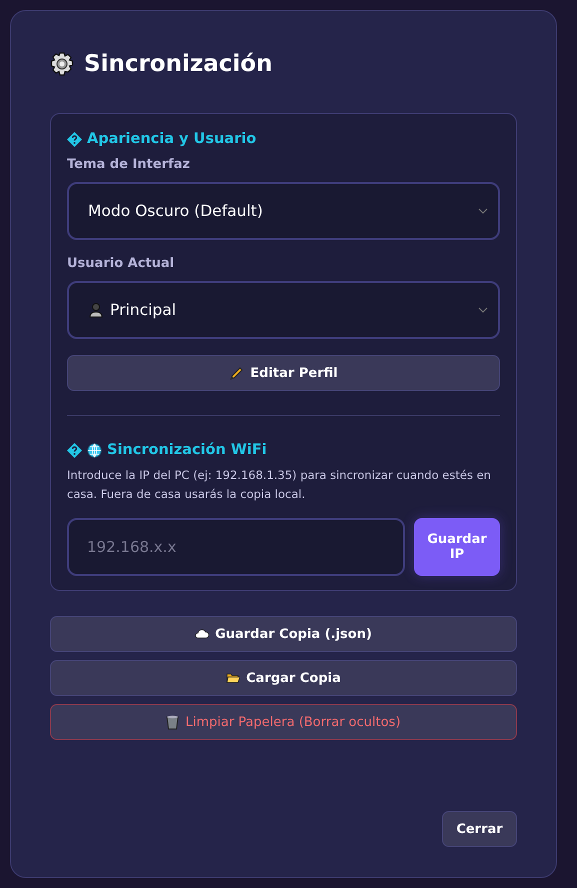  What do you see at coordinates (121, 263) in the screenshot?
I see `field-label: Usuario Actual` at bounding box center [121, 263].